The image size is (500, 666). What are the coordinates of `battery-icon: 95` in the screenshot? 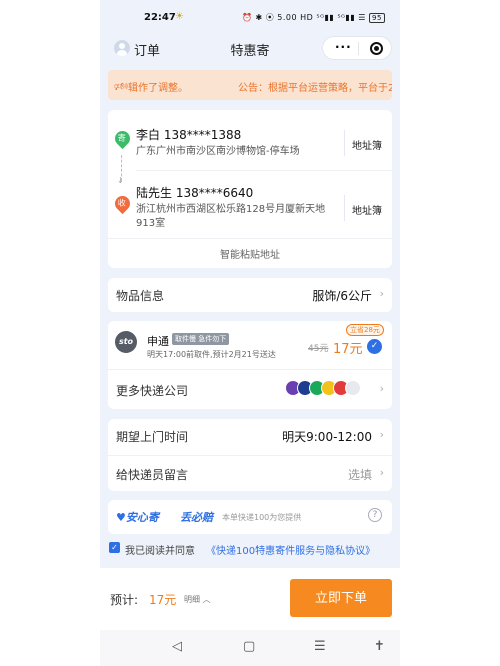 It's located at (377, 18).